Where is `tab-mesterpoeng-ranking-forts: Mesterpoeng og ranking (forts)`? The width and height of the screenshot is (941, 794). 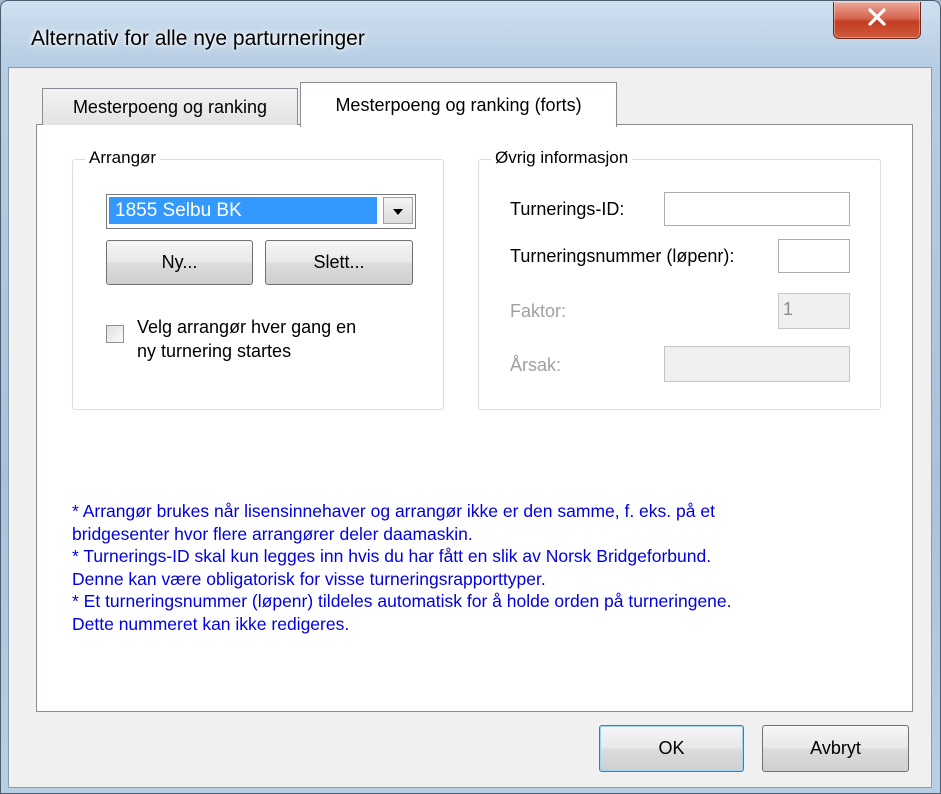
tab-mesterpoeng-ranking-forts: Mesterpoeng og ranking (forts) is located at coordinates (458, 104).